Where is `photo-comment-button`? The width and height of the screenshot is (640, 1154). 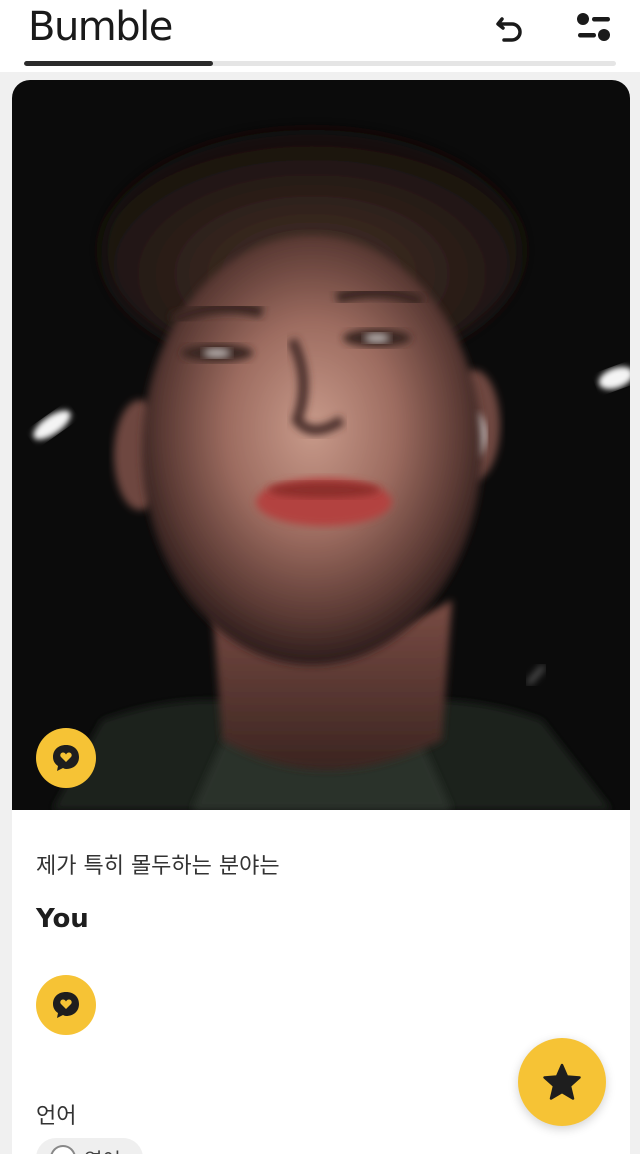 photo-comment-button is located at coordinates (66, 758).